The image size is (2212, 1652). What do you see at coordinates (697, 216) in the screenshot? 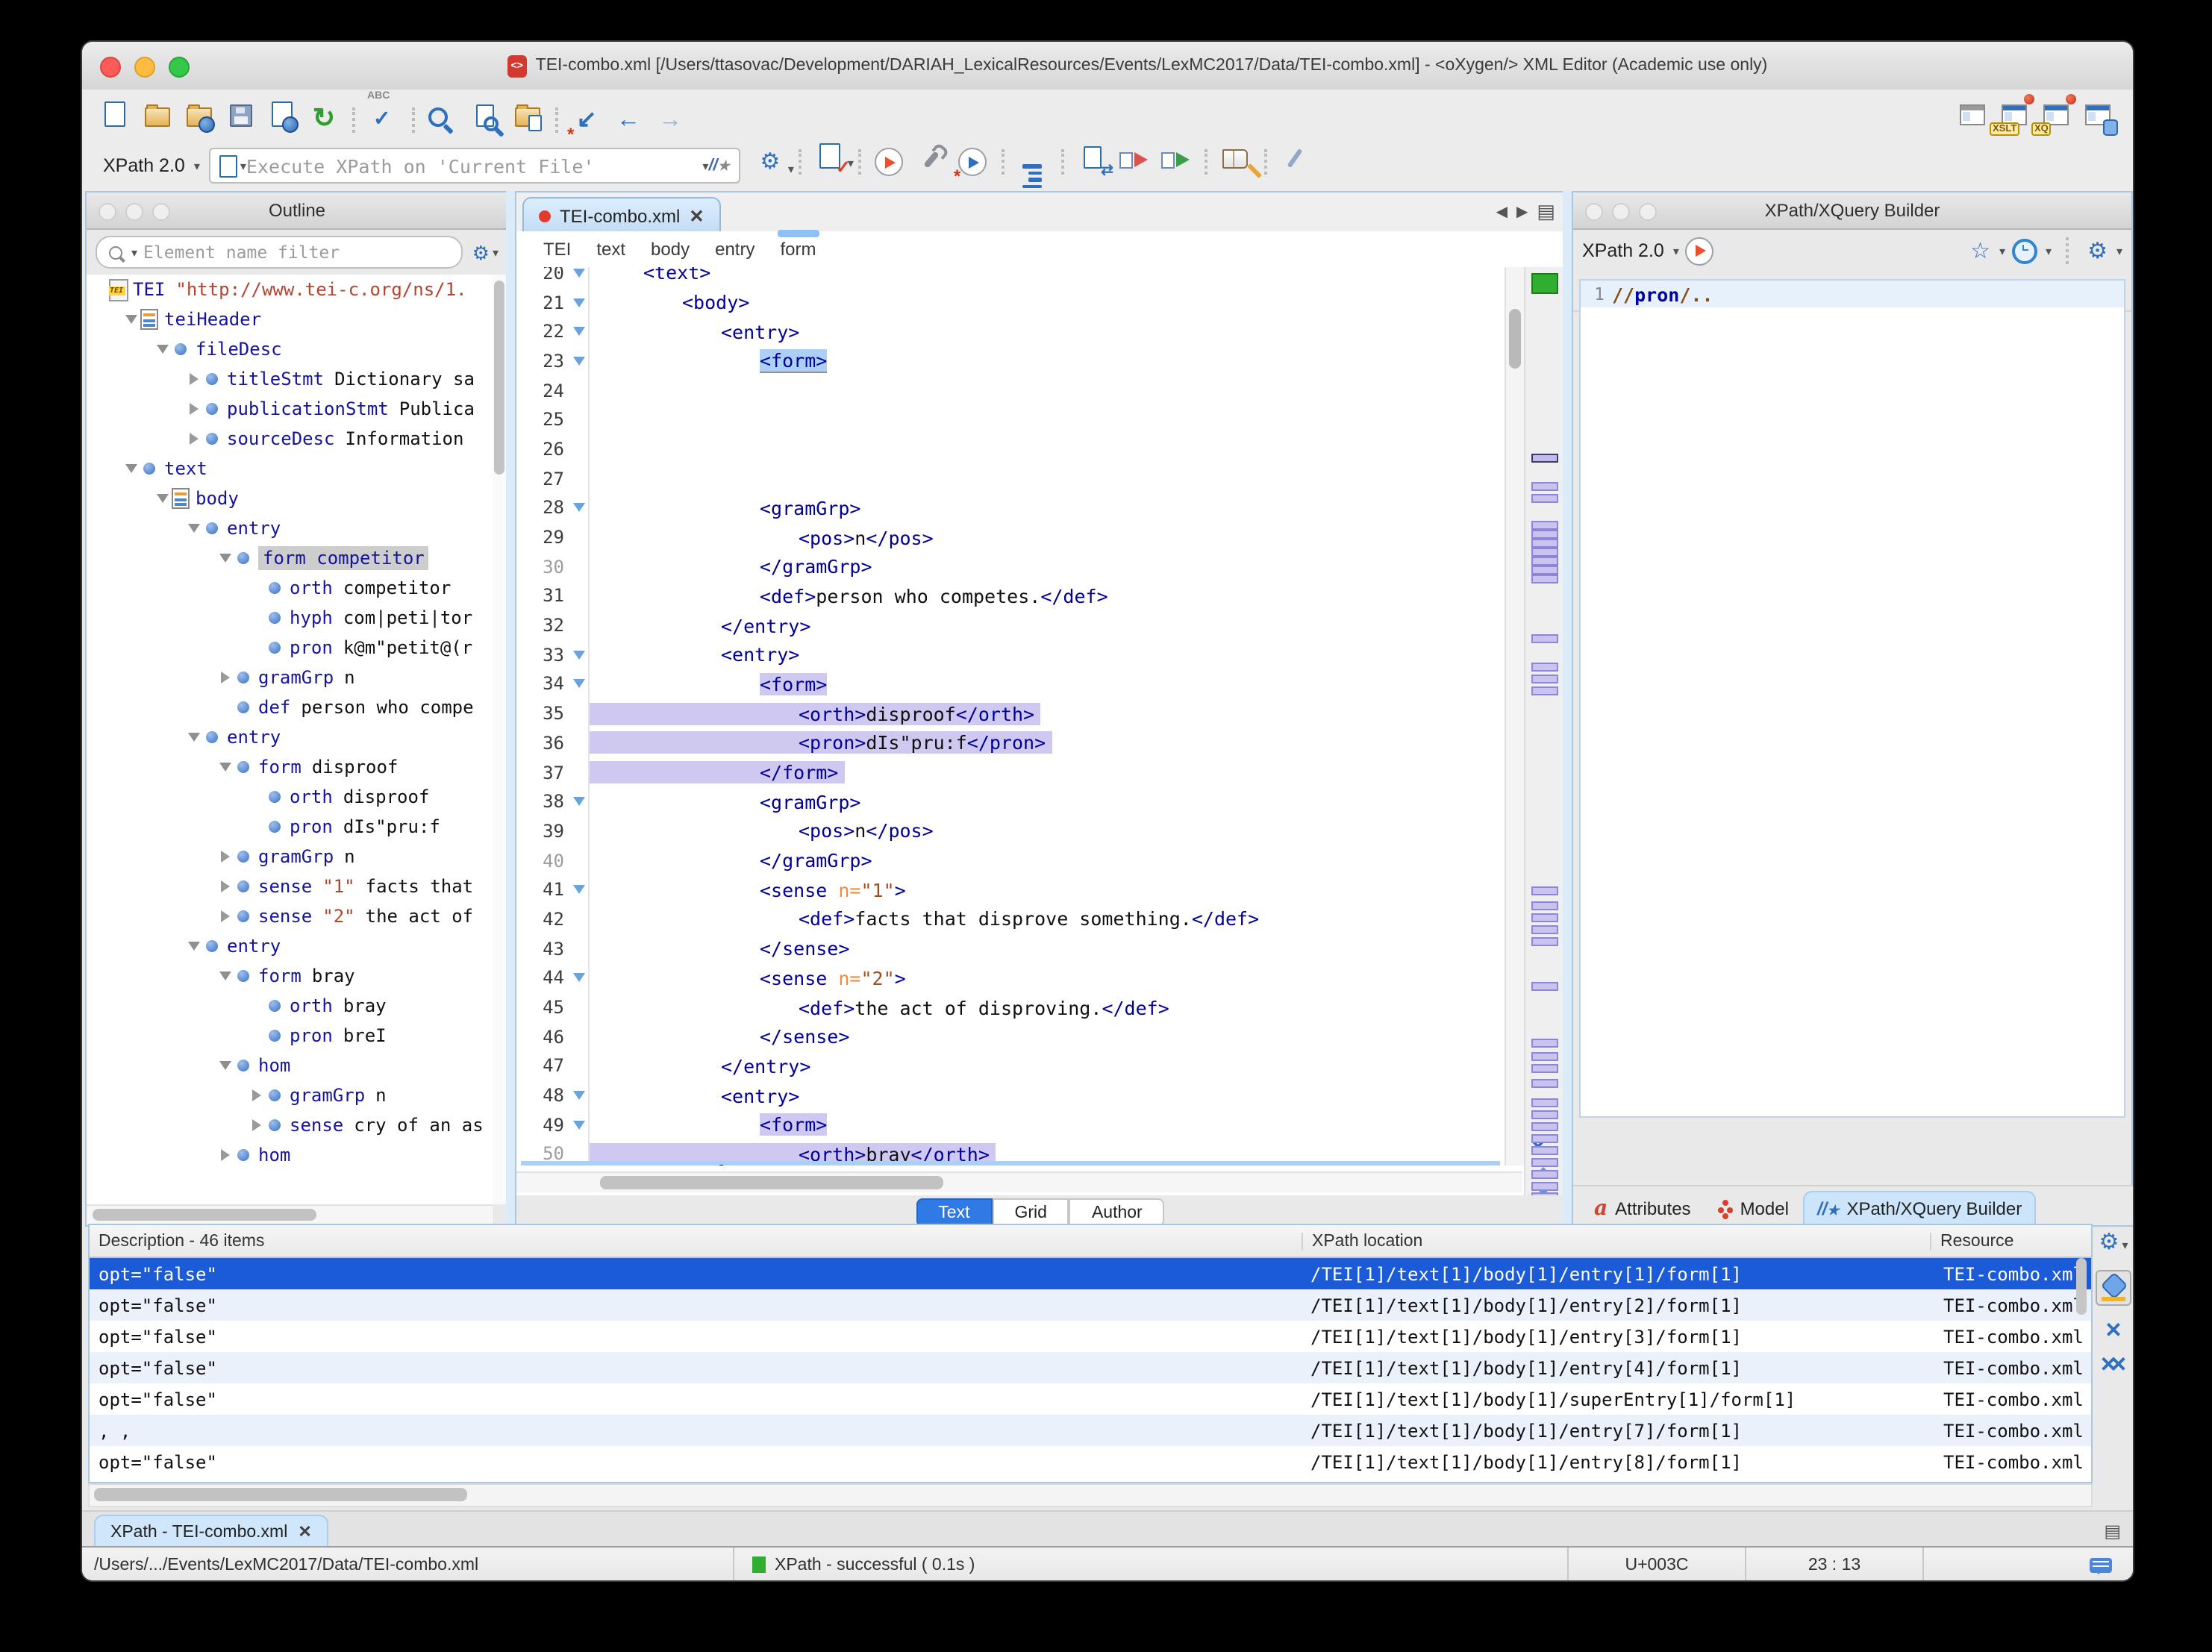
I see `close-tab-icon: ✕` at bounding box center [697, 216].